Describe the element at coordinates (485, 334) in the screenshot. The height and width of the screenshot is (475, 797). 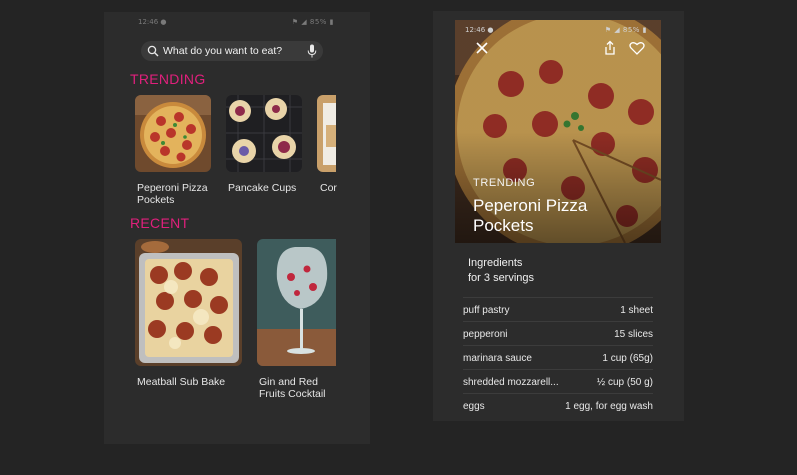
I see `ingredient-name: pepperoni` at that location.